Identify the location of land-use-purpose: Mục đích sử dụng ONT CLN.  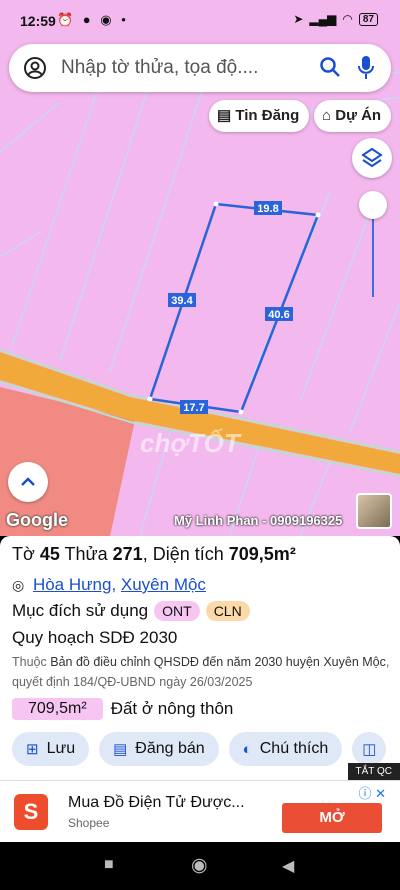
(131, 611).